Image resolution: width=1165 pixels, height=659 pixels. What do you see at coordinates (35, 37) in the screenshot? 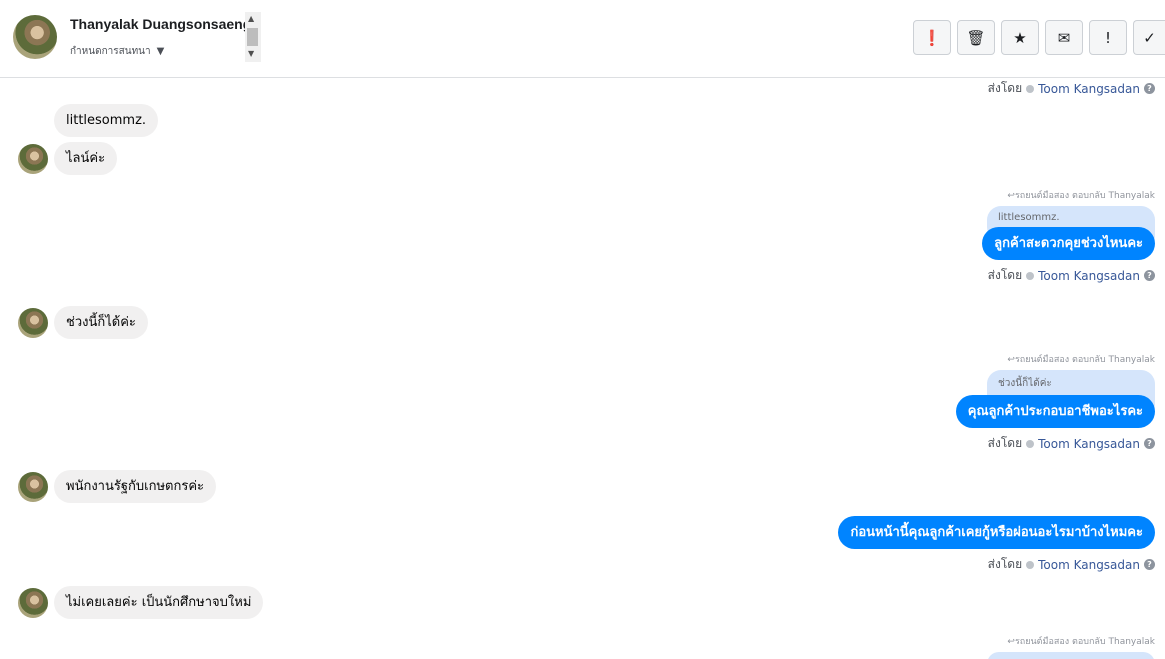
I see `contact-avatar` at bounding box center [35, 37].